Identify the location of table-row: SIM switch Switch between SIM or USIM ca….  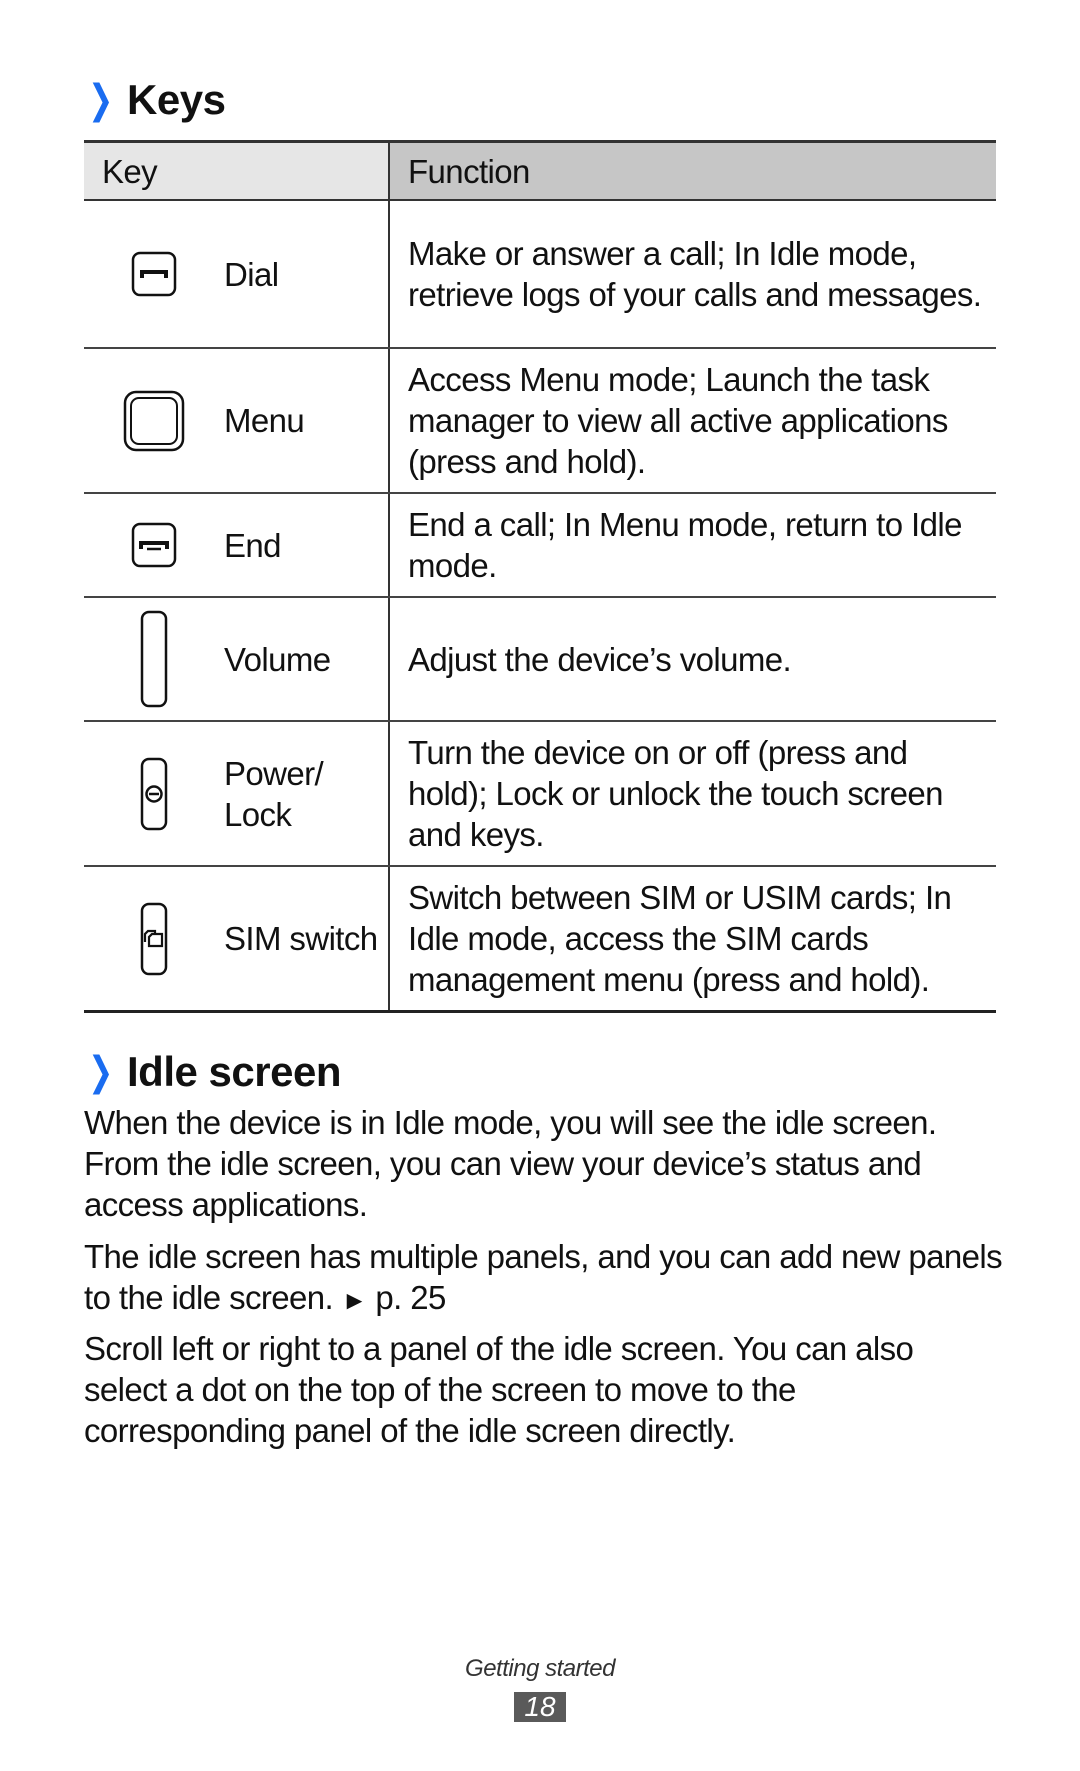
(540, 939).